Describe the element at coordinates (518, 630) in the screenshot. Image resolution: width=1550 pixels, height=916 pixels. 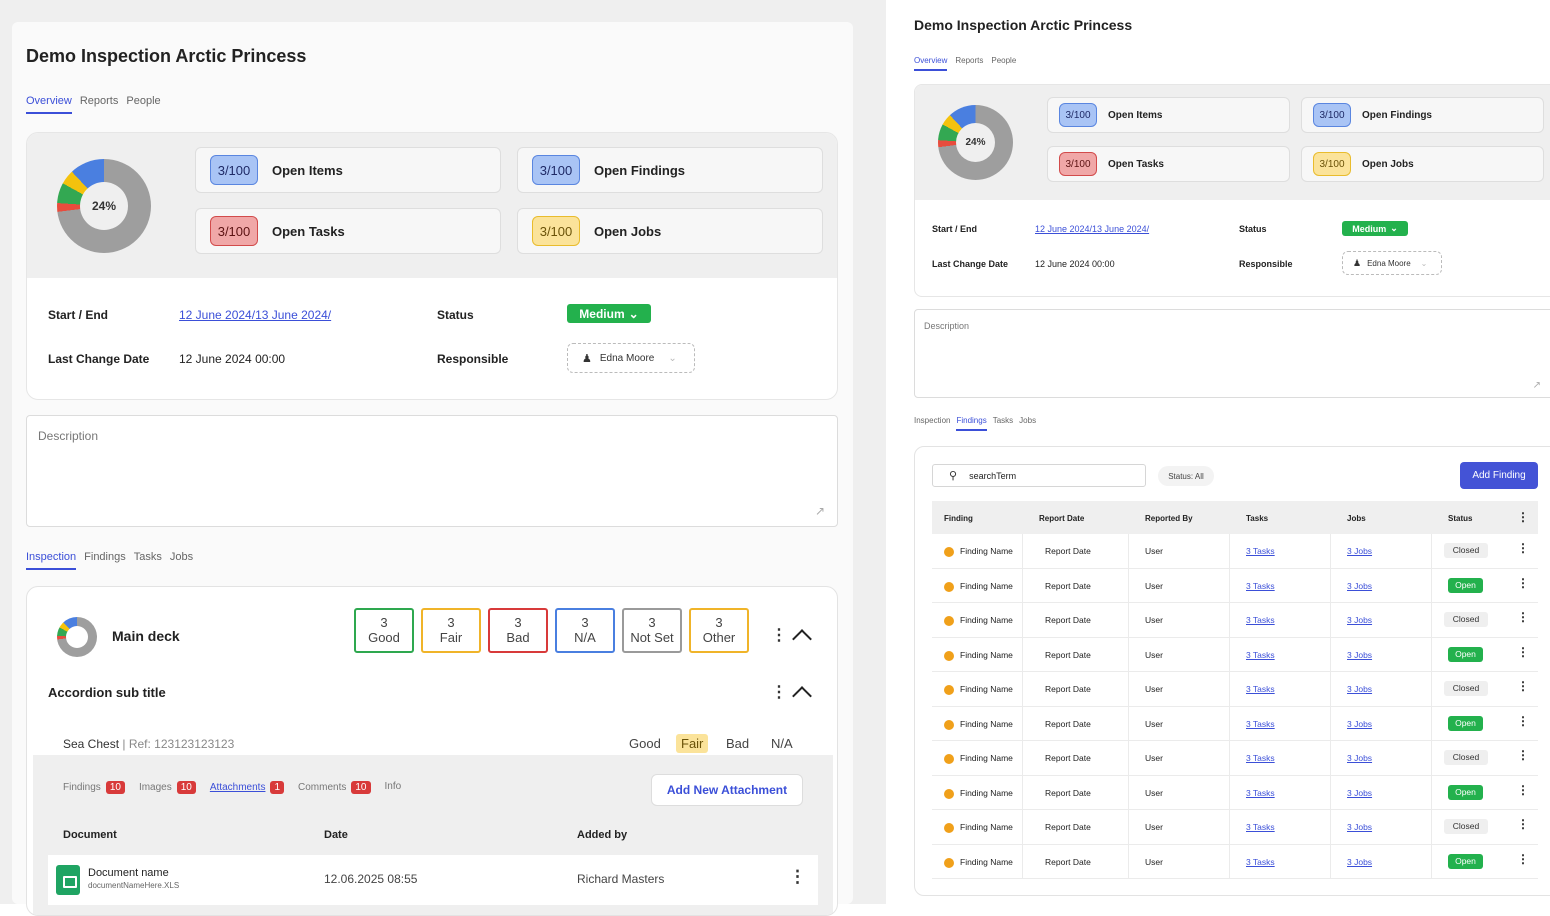
I see `rating-bad: 3 Bad` at that location.